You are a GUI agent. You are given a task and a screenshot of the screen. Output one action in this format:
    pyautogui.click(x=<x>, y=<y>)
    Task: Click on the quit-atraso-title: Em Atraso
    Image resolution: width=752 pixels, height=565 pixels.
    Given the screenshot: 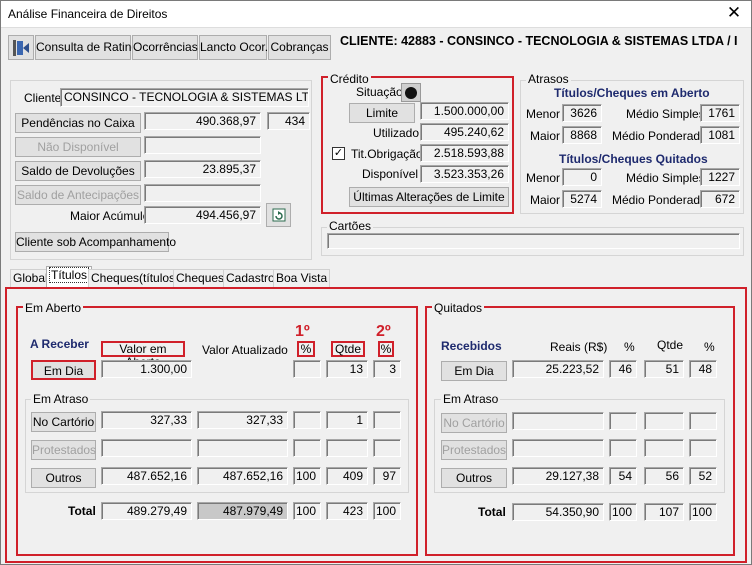 What is the action you would take?
    pyautogui.click(x=471, y=399)
    